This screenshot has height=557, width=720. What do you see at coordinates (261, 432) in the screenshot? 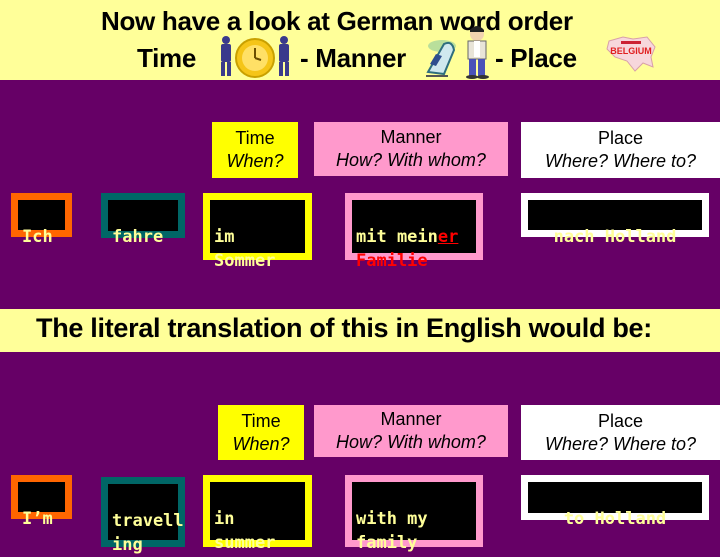
I see `header-time-english: Time When?` at bounding box center [261, 432].